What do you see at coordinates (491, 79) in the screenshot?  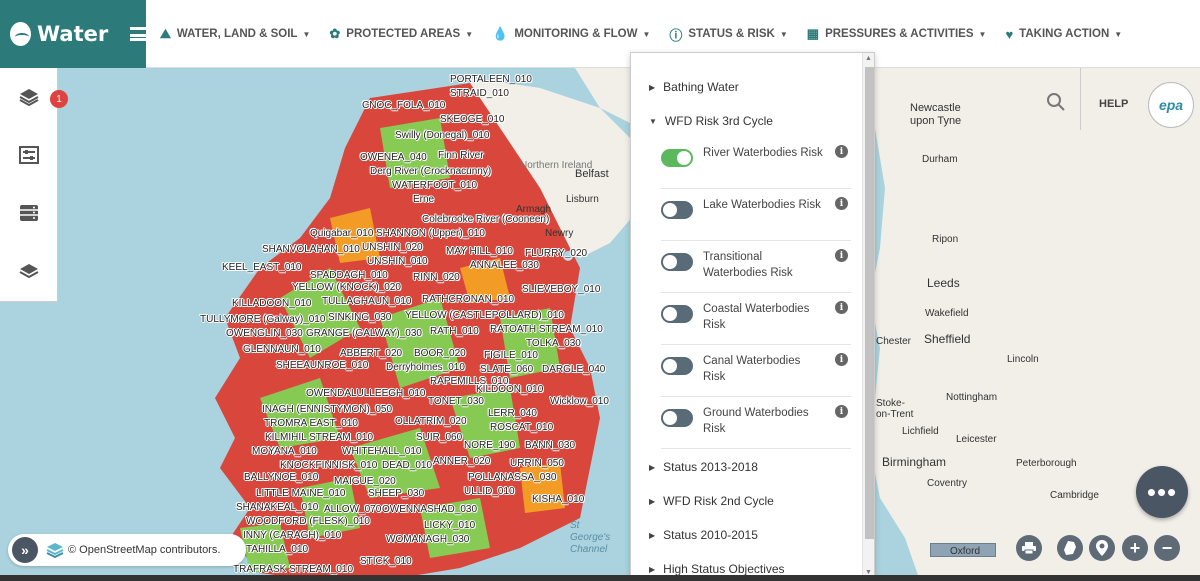 I see `map-label: PORTALEEN_010` at bounding box center [491, 79].